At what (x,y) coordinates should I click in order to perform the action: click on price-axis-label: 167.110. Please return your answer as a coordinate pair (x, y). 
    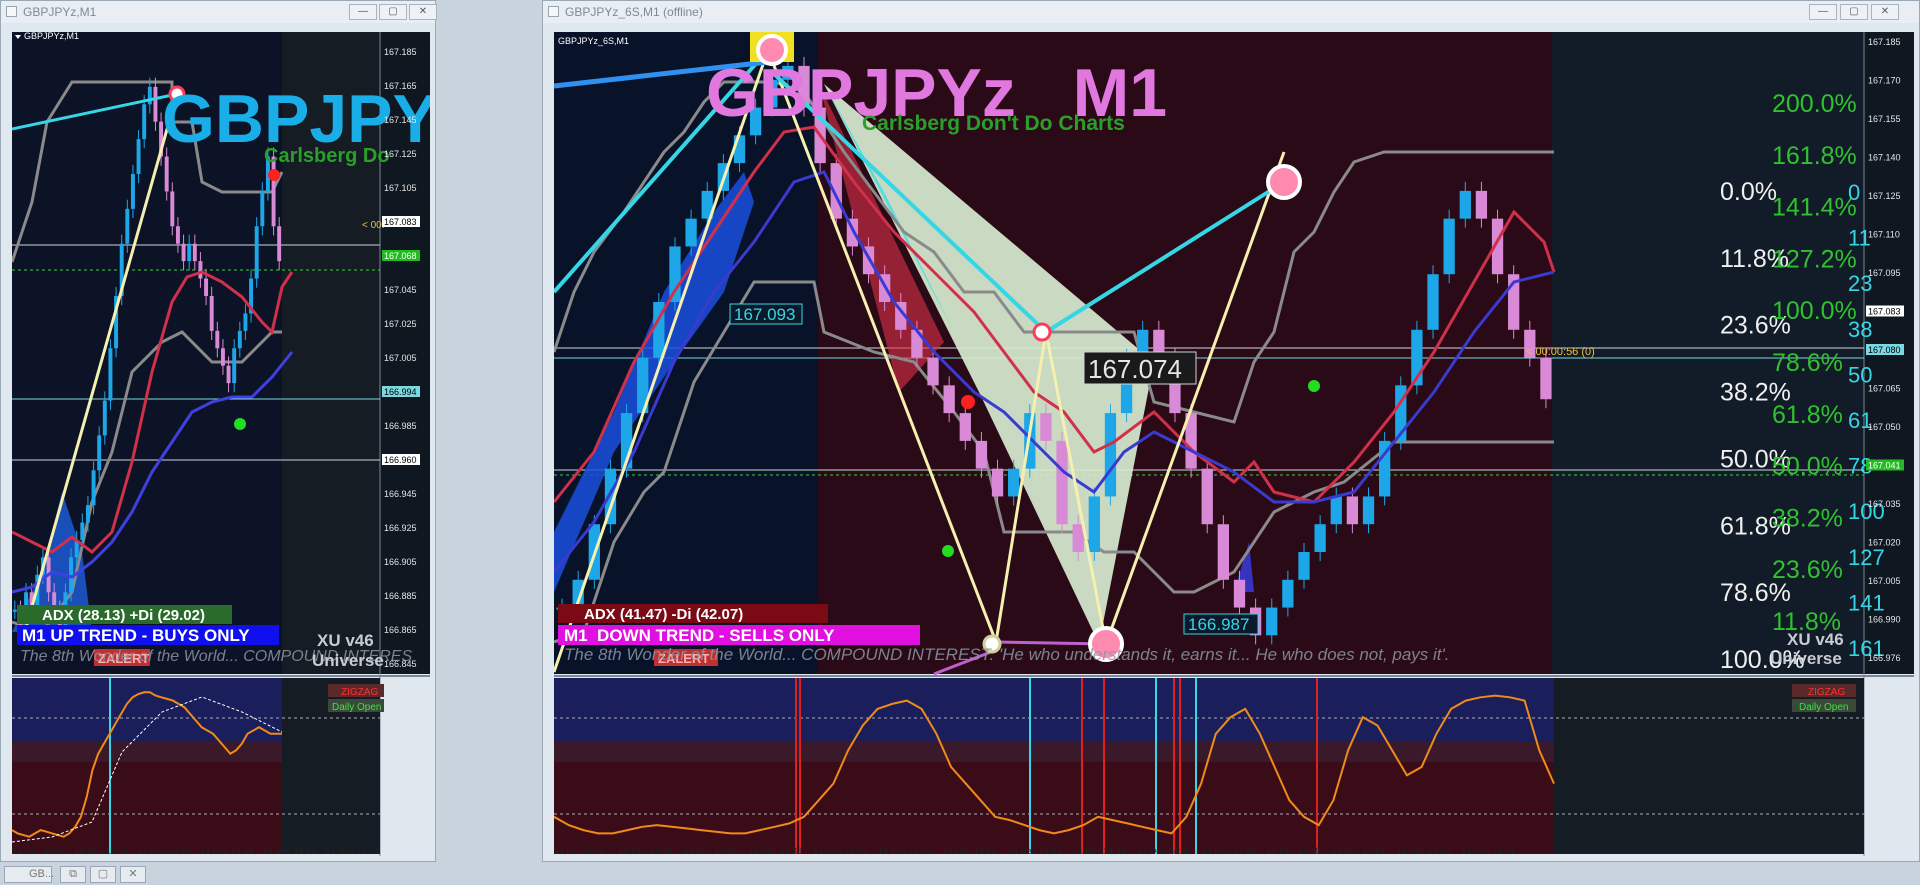
    Looking at the image, I should click on (1884, 235).